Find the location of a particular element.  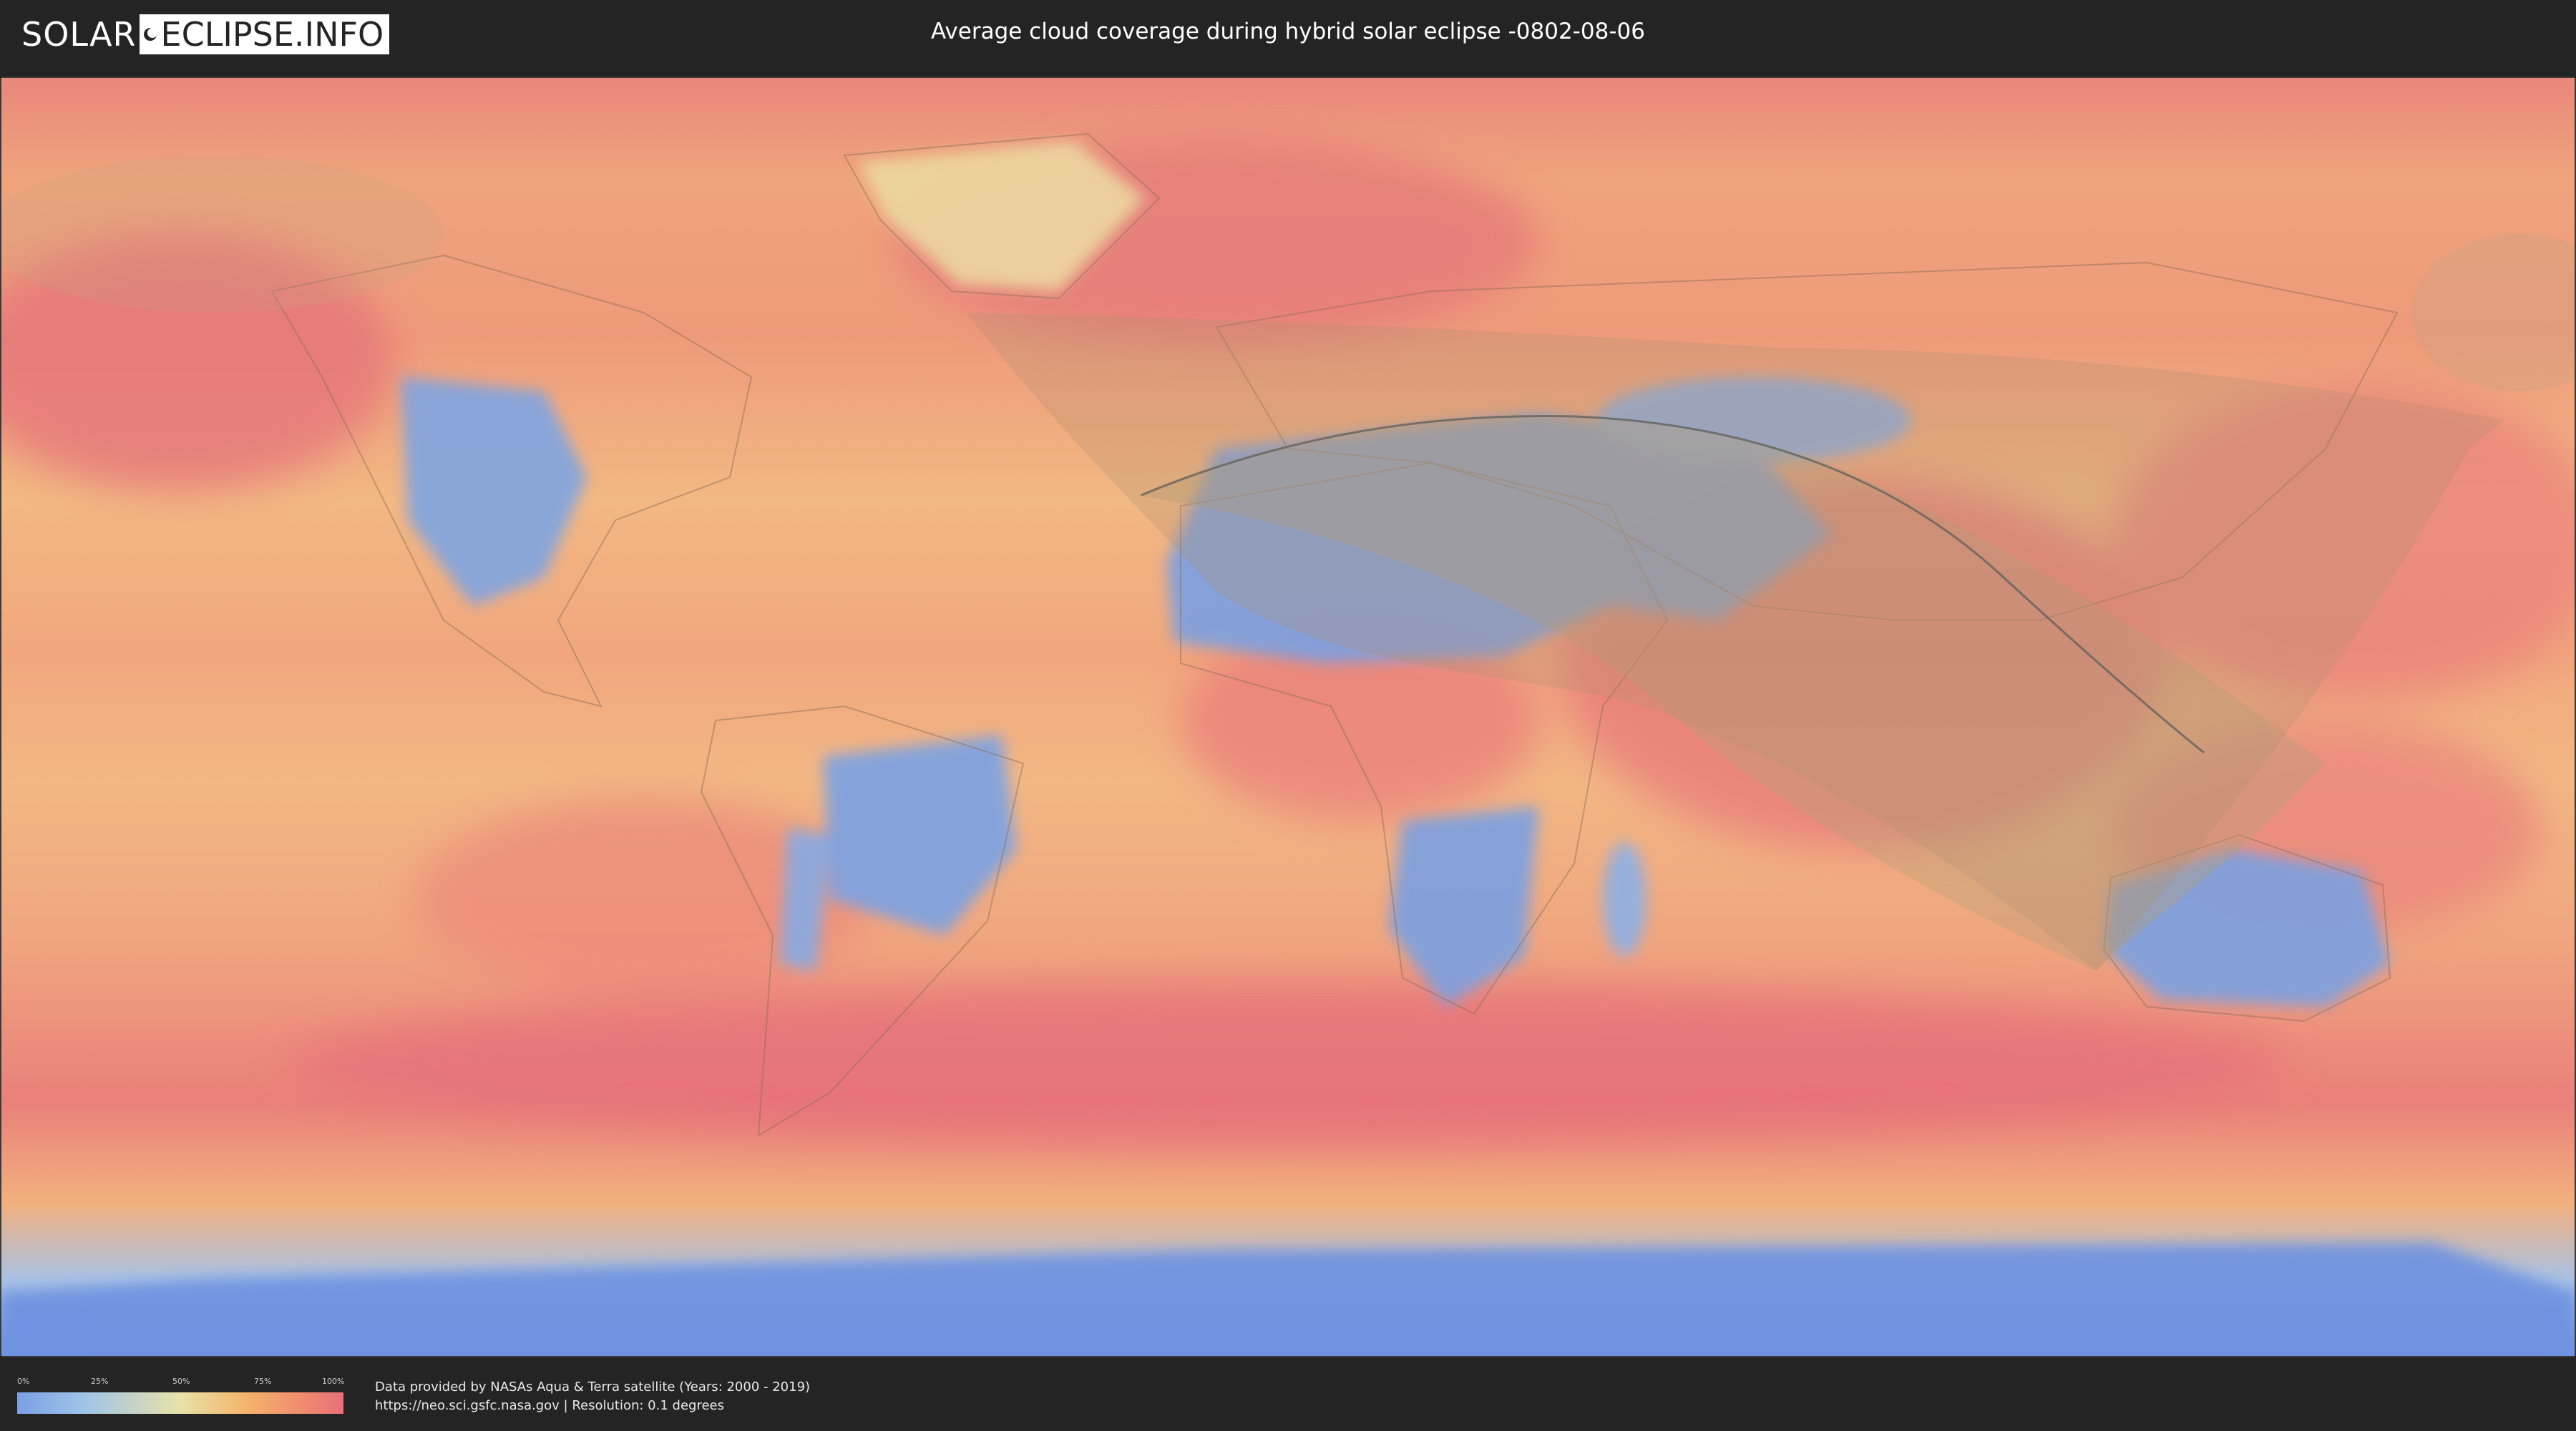

scale-tick-label: 75% is located at coordinates (263, 1382).